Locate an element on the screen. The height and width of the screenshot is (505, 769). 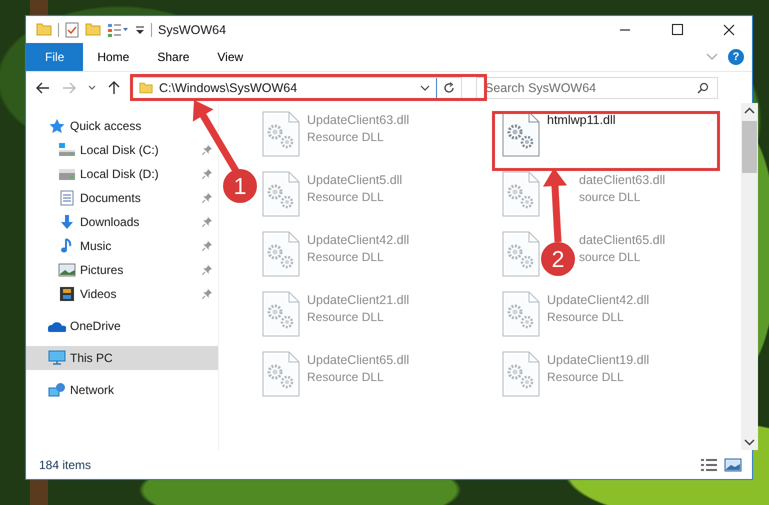
scroll-thumb is located at coordinates (749, 147).